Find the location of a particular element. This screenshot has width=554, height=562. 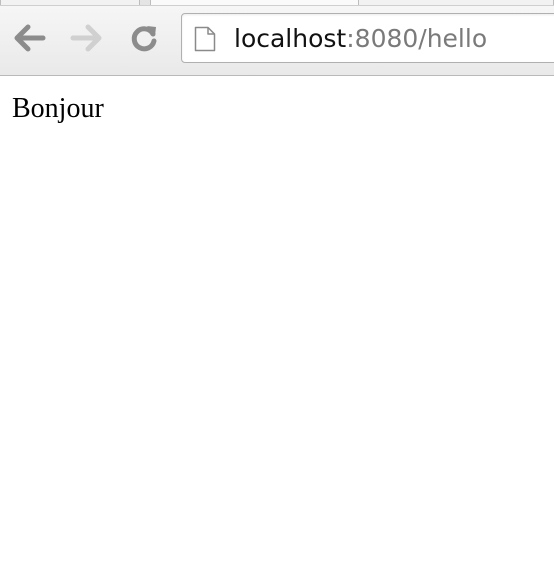

arrow-left-icon is located at coordinates (30, 38).